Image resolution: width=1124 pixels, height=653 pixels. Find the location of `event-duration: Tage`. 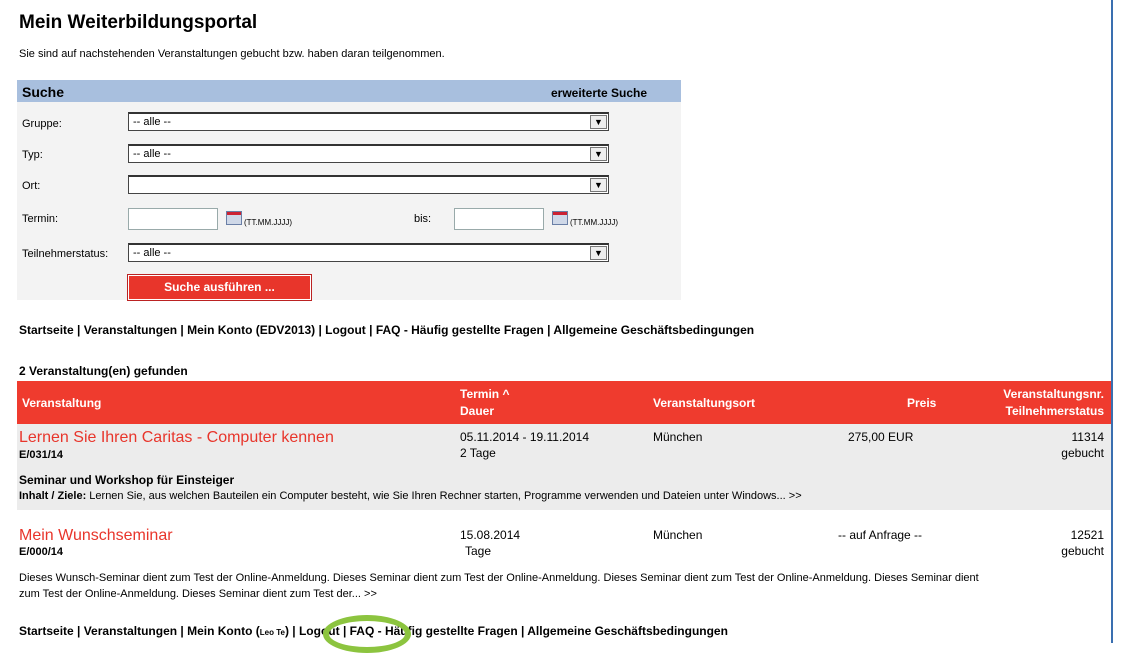

event-duration: Tage is located at coordinates (478, 551).